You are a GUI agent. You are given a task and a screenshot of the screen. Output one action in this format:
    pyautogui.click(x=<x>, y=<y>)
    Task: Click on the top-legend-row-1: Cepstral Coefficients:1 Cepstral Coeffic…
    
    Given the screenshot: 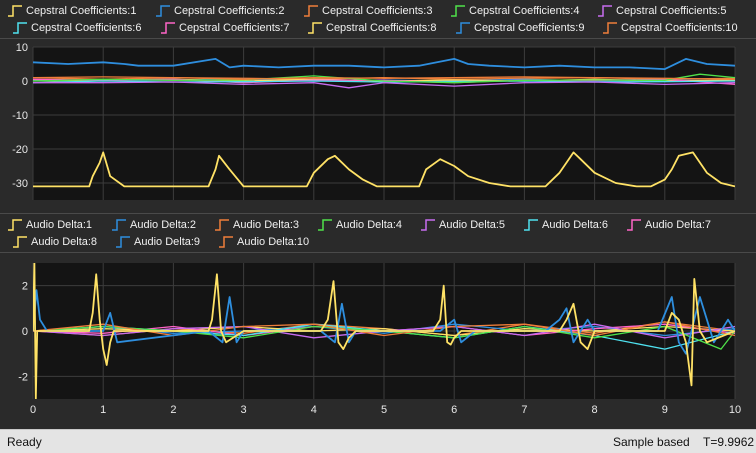 What is the action you would take?
    pyautogui.click(x=378, y=10)
    